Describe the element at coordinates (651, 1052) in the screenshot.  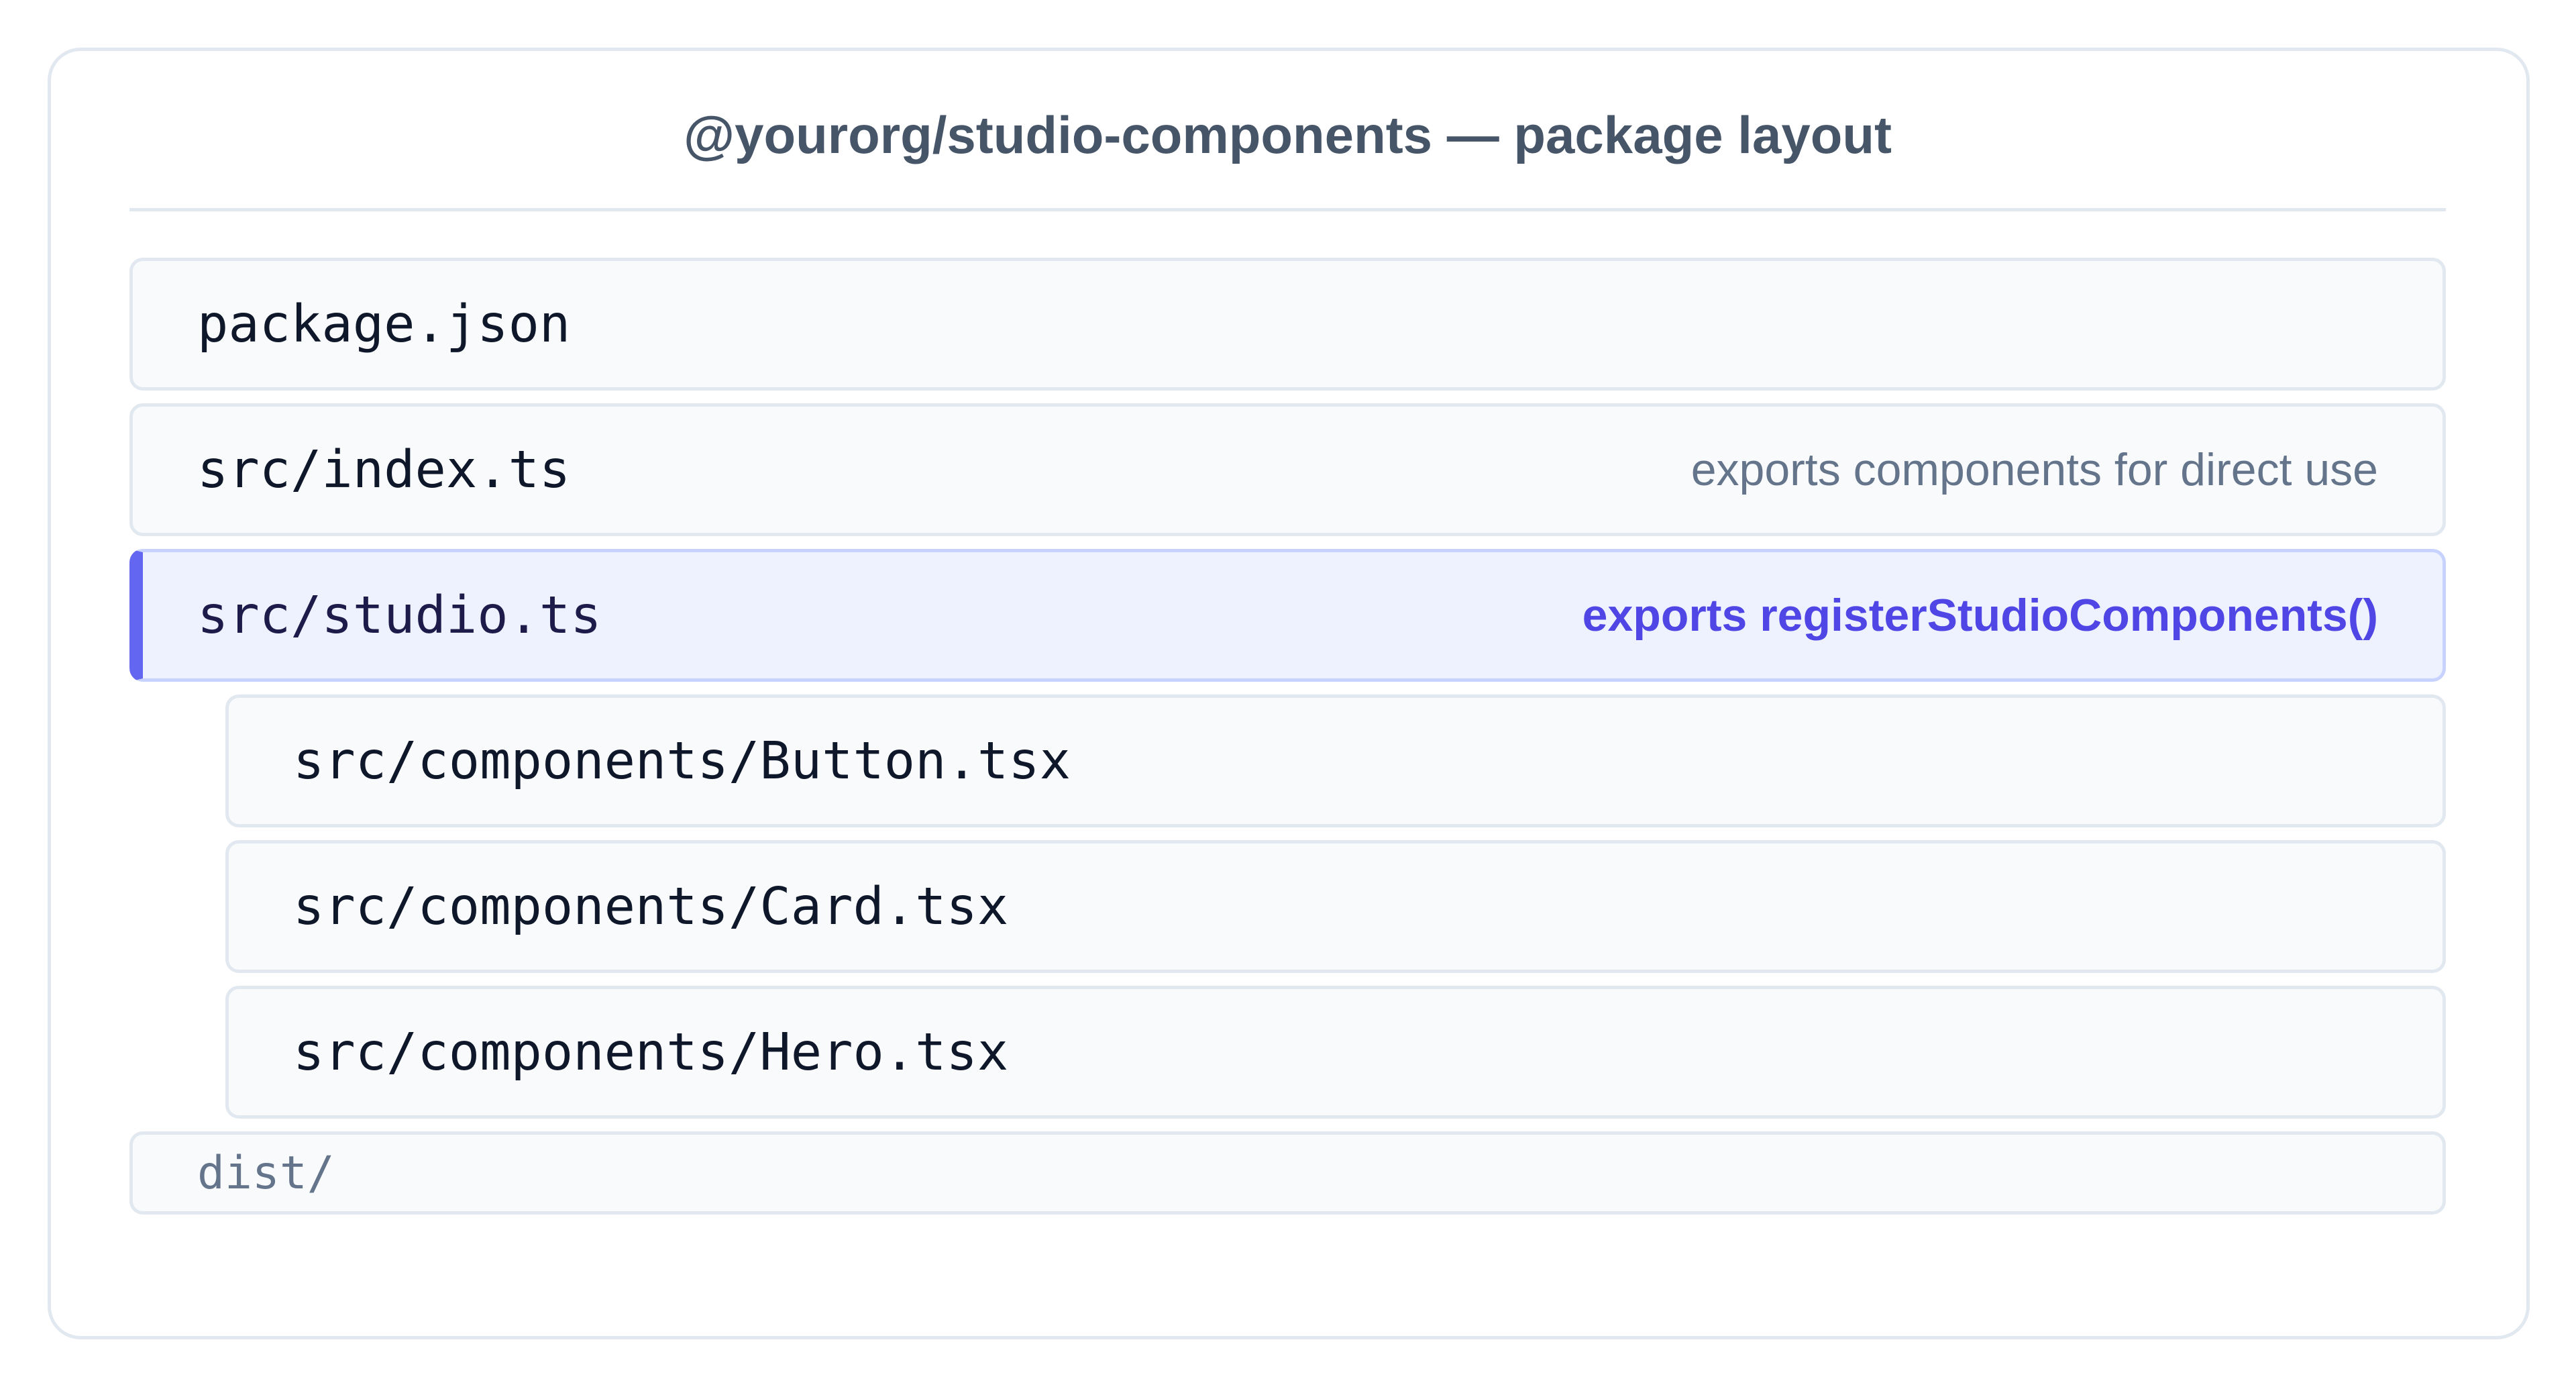
I see `file-path: src/components/Hero.tsx` at that location.